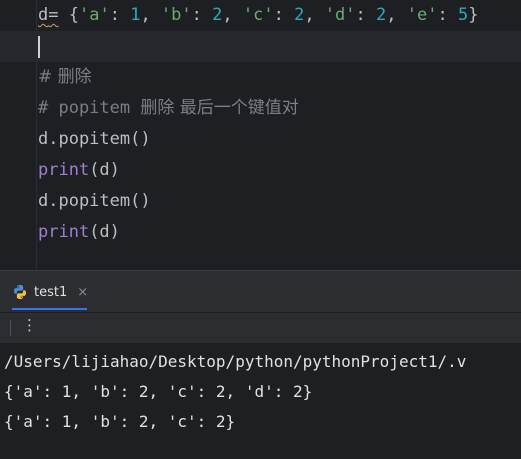  Describe the element at coordinates (20, 292) in the screenshot. I see `python-icon` at that location.